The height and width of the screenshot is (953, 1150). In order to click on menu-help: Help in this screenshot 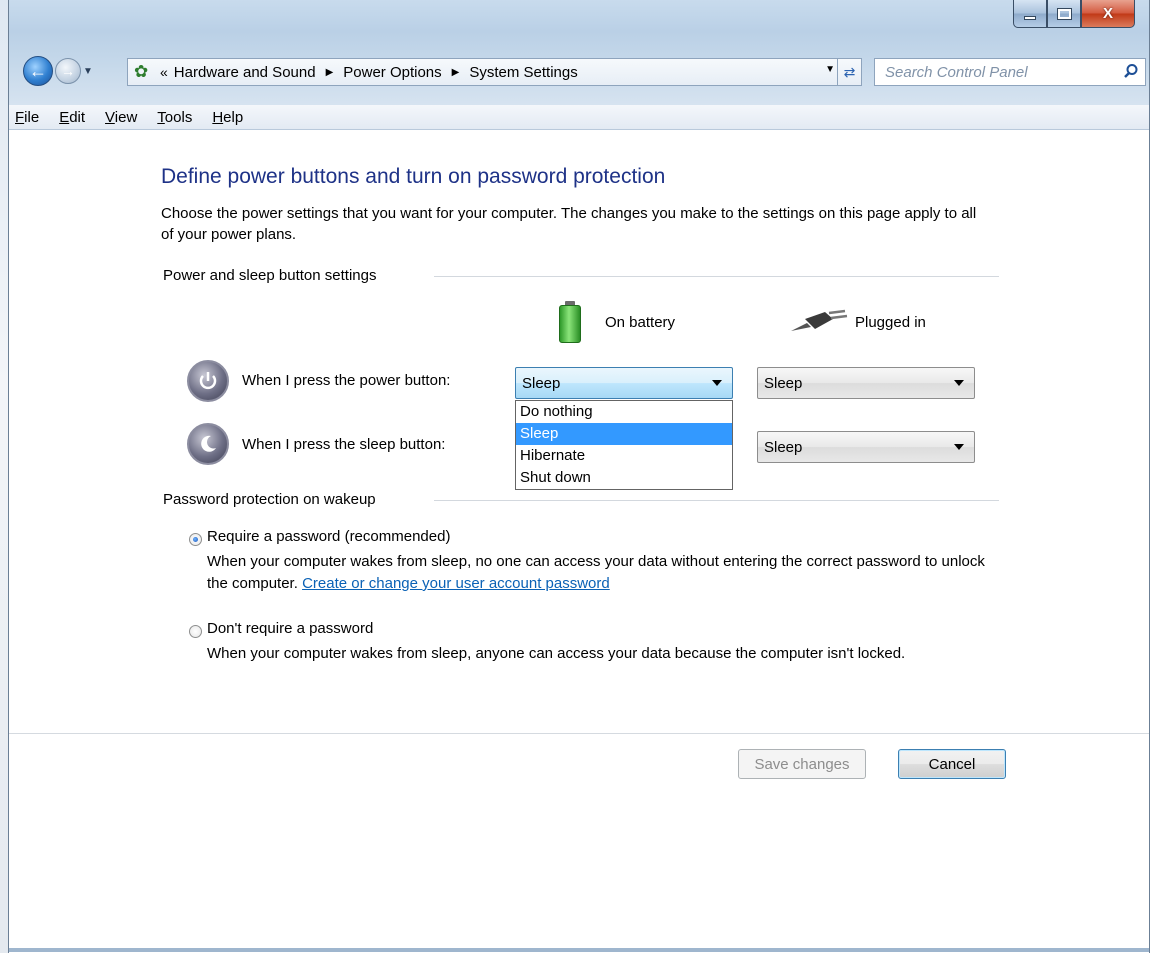, I will do `click(227, 117)`.